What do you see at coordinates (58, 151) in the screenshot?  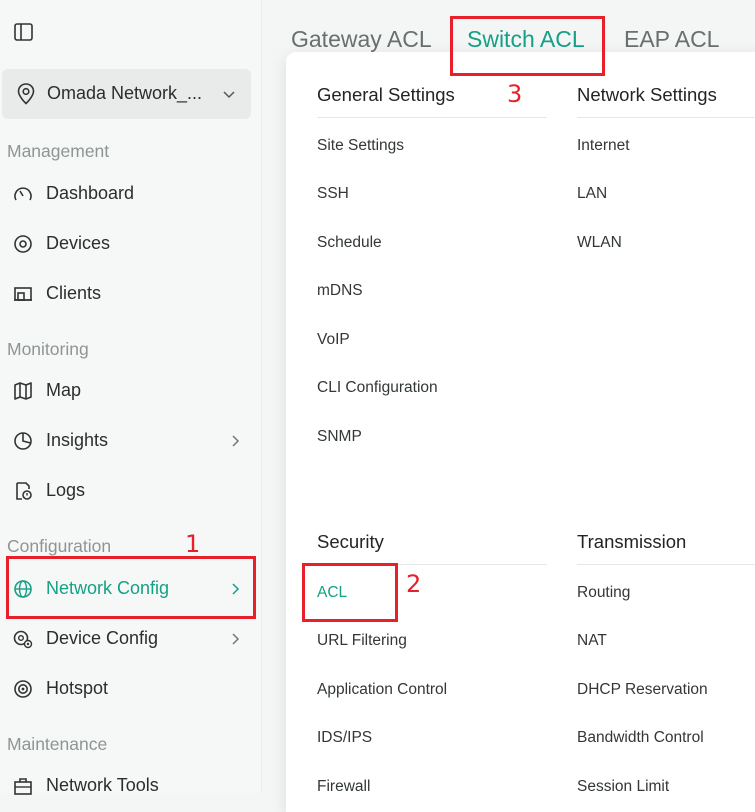 I see `section-management: Management` at bounding box center [58, 151].